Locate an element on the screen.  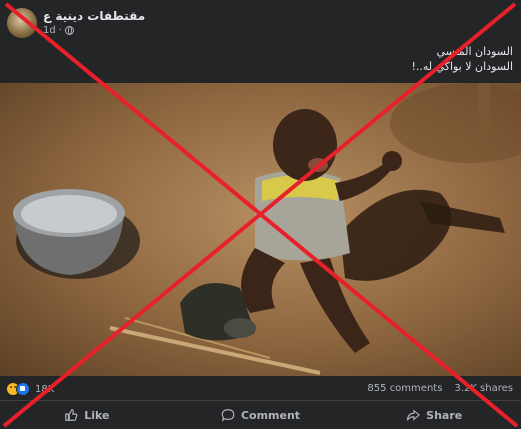
reaction-count: 18K is located at coordinates (45, 389).